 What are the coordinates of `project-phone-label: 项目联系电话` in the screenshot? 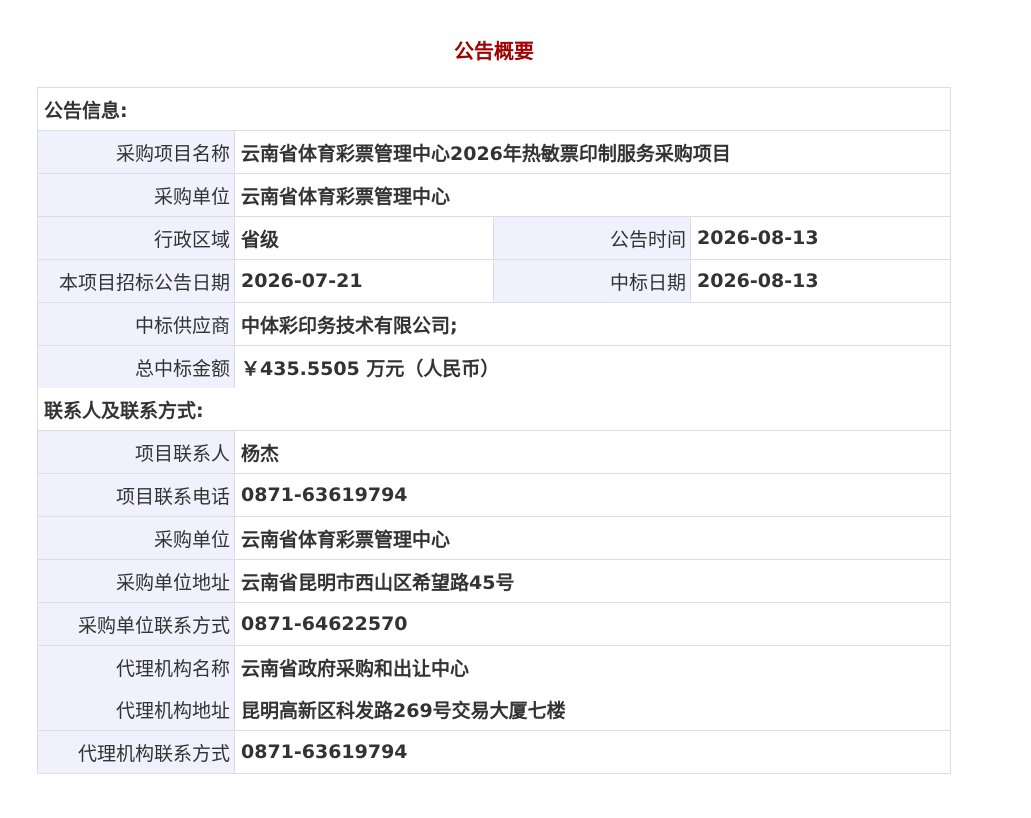 It's located at (136, 495).